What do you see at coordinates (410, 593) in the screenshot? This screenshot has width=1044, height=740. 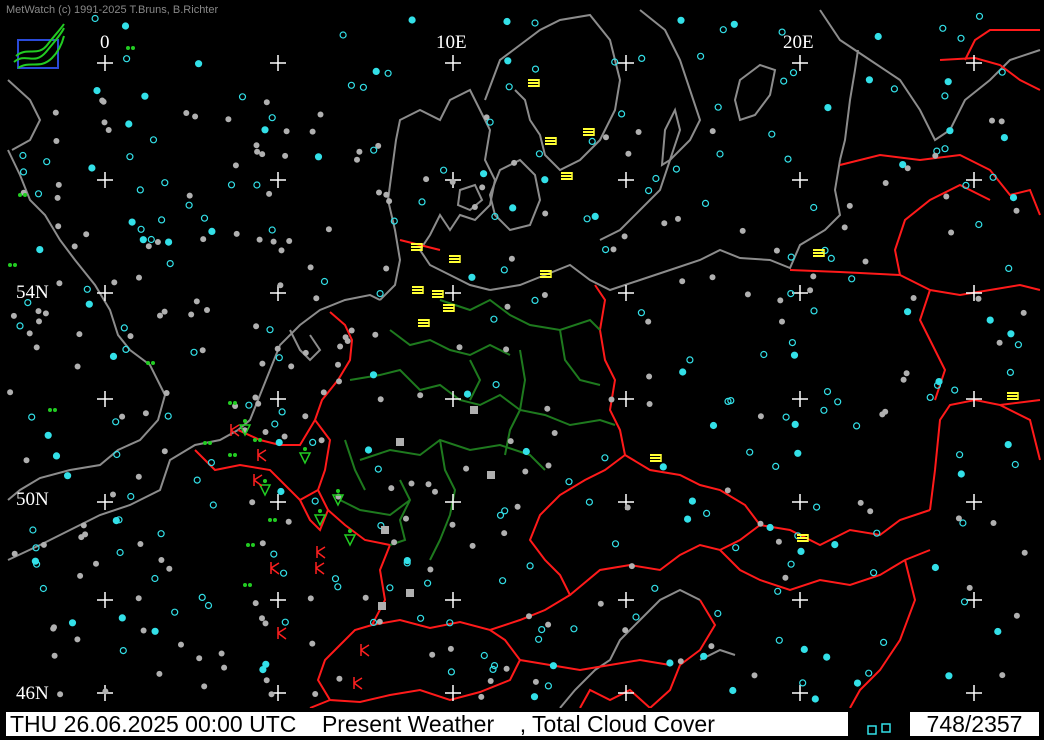 I see `station-square-icon` at bounding box center [410, 593].